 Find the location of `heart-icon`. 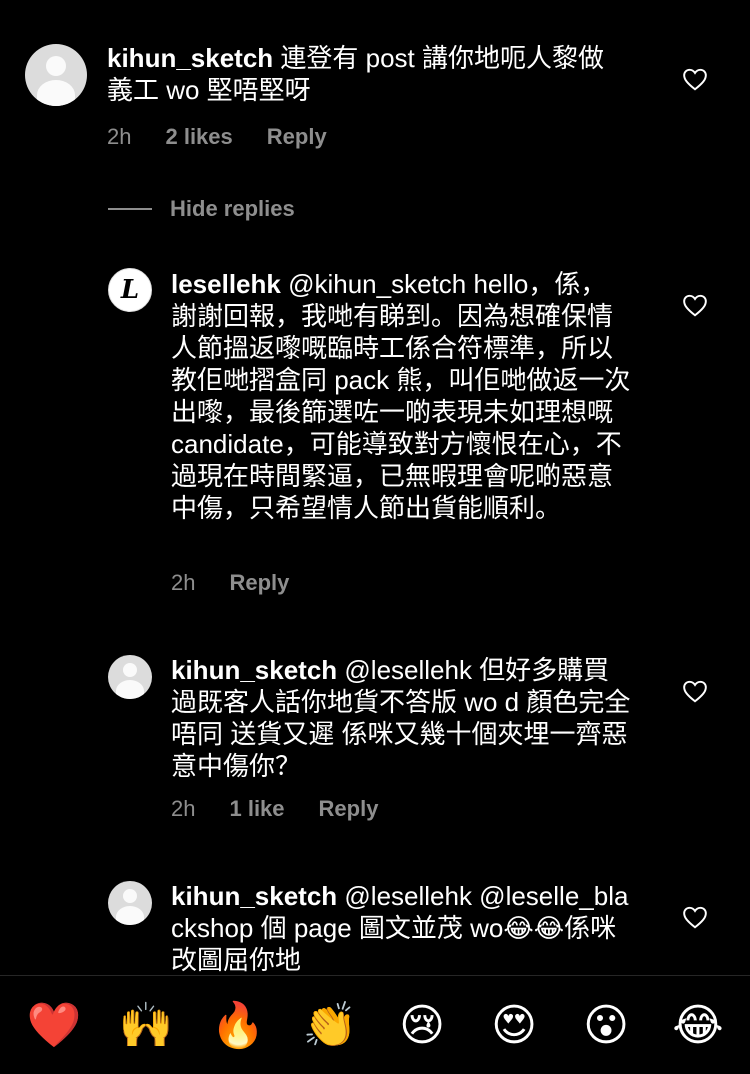

heart-icon is located at coordinates (695, 917).